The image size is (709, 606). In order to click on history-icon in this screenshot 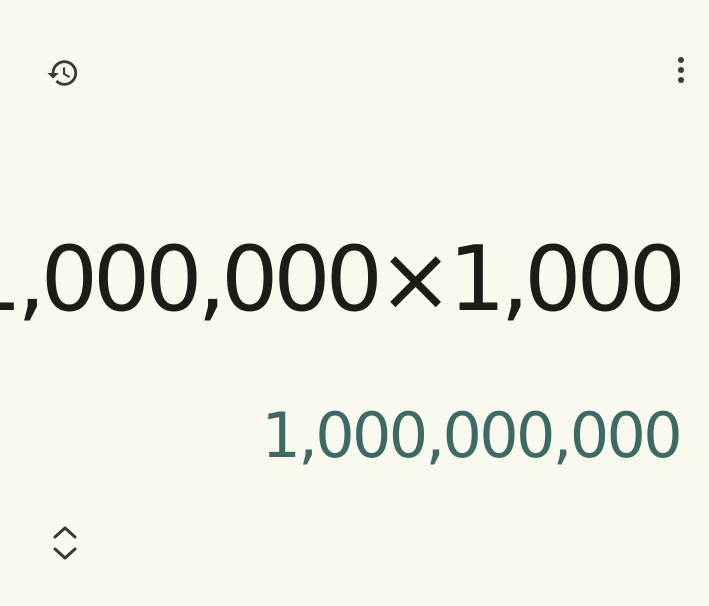, I will do `click(62, 73)`.